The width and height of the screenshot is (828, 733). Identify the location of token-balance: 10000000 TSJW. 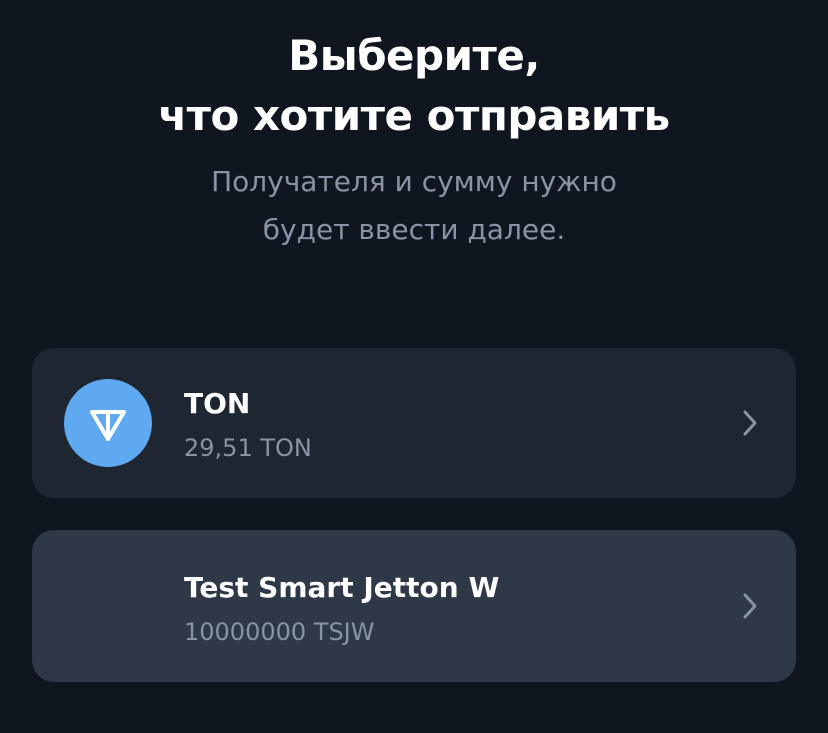
(279, 632).